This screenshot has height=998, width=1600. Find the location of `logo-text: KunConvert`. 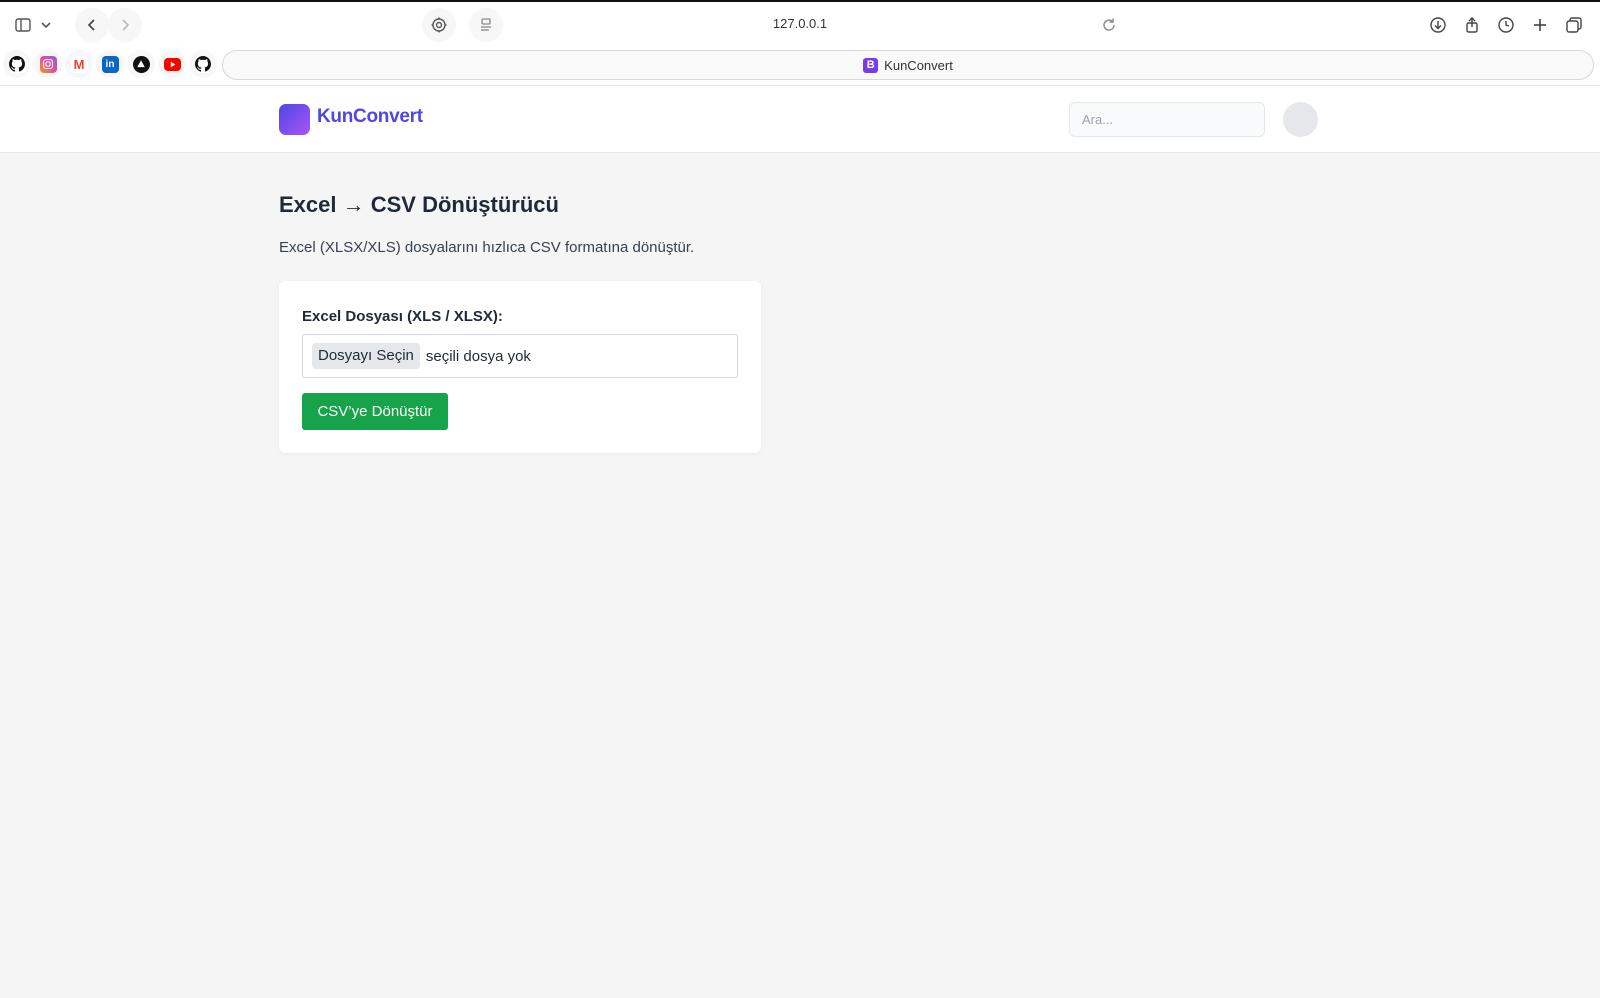

logo-text: KunConvert is located at coordinates (370, 117).